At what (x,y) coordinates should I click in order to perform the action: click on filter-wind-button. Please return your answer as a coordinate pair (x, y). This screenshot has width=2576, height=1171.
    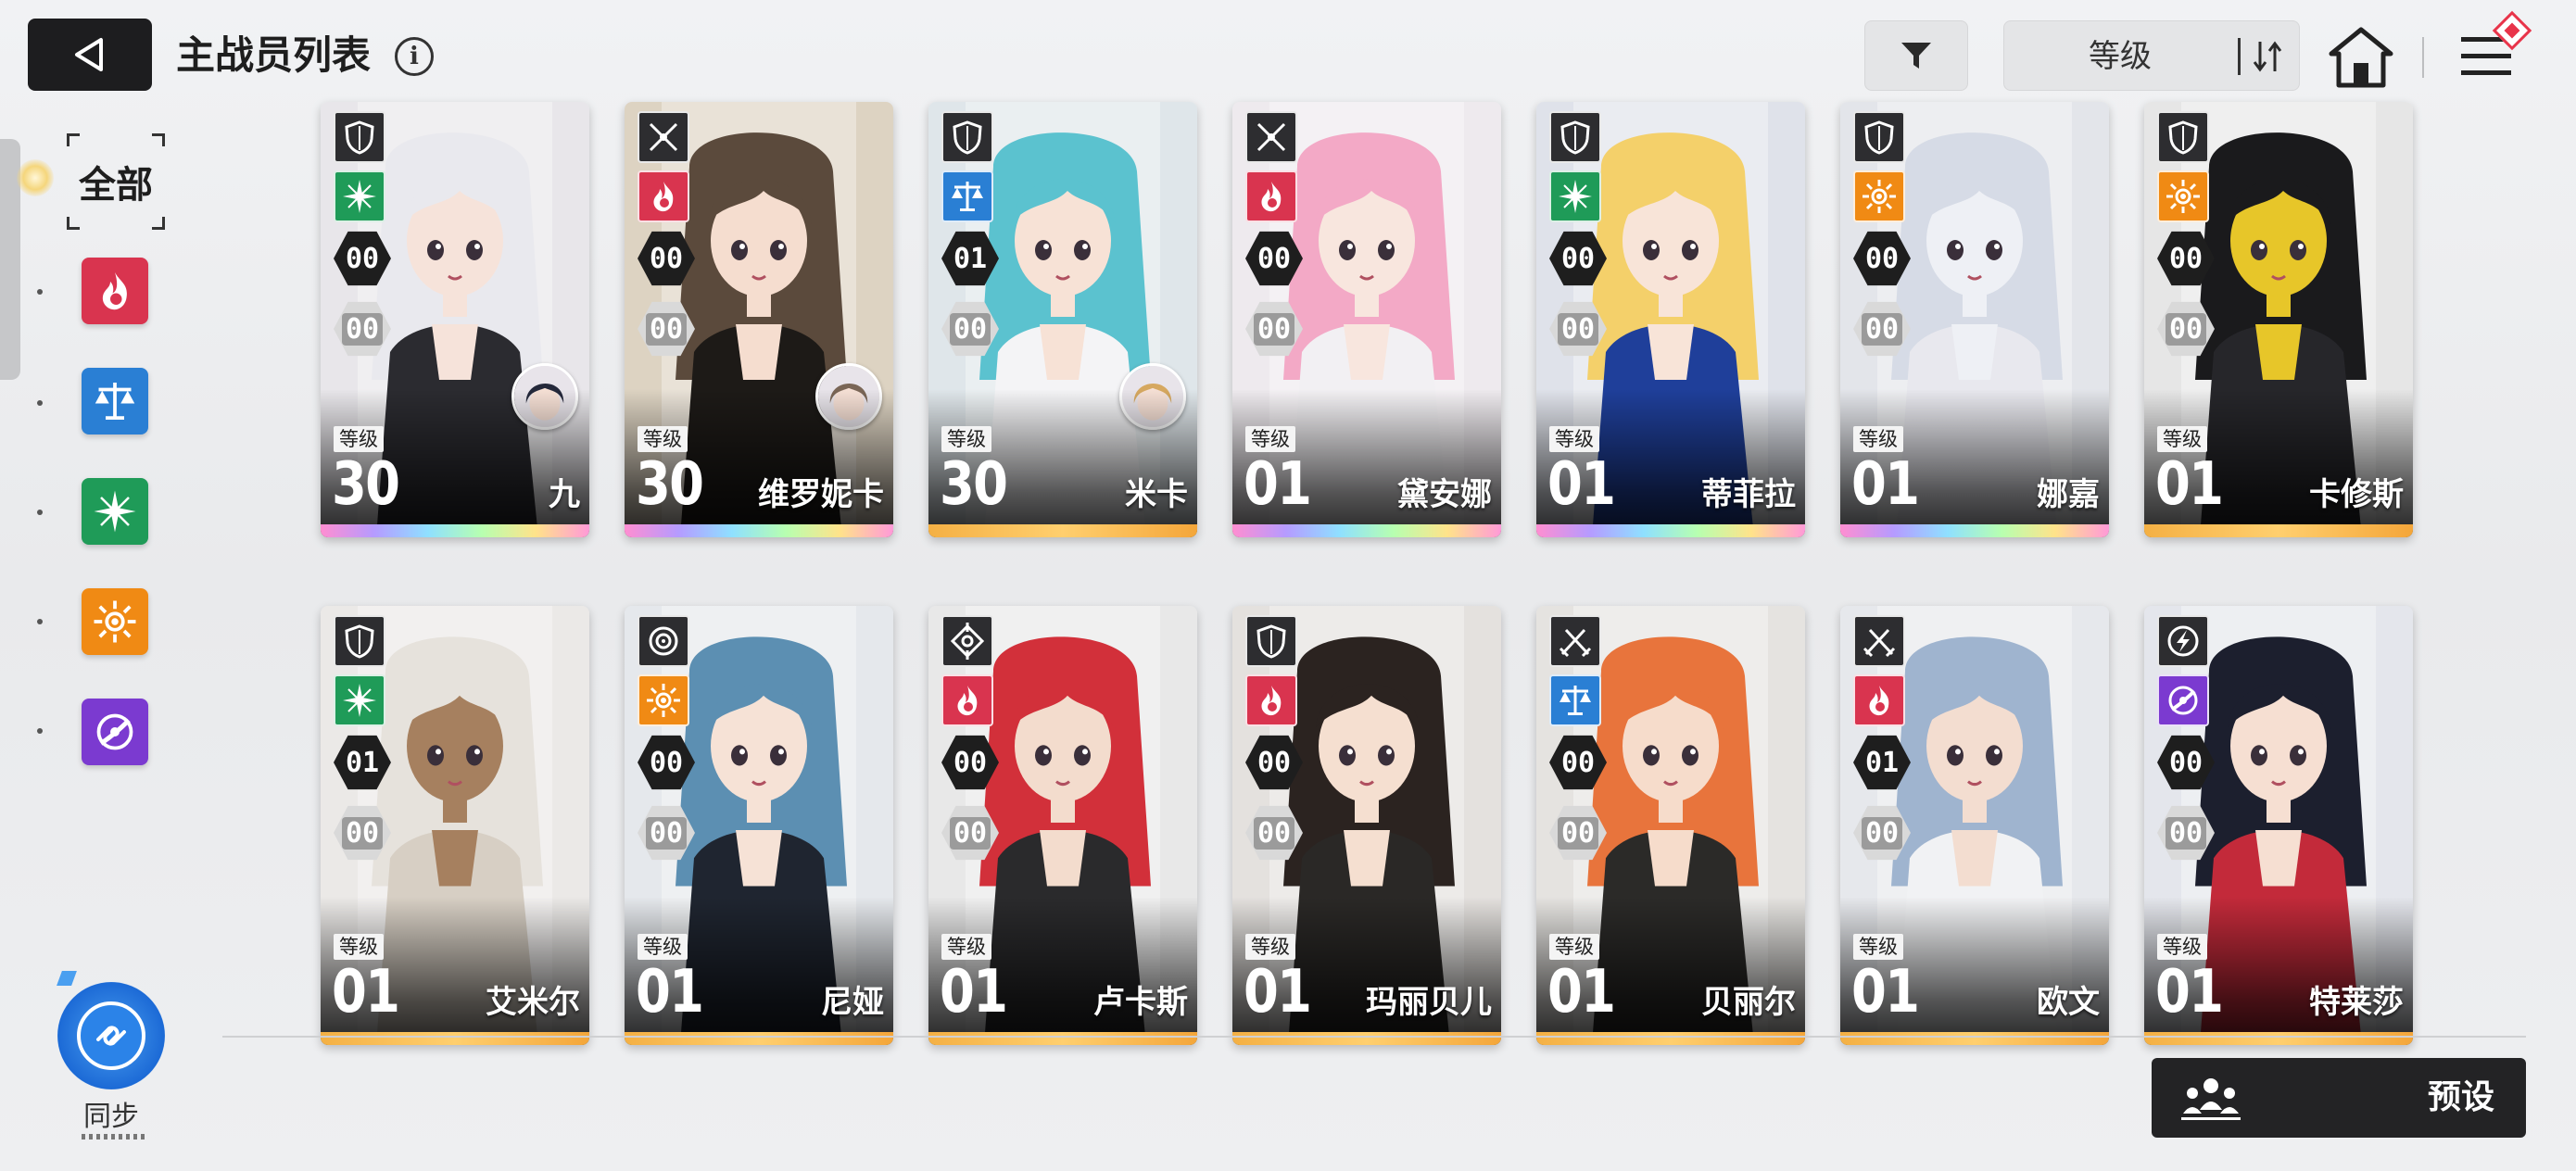
    Looking at the image, I should click on (115, 511).